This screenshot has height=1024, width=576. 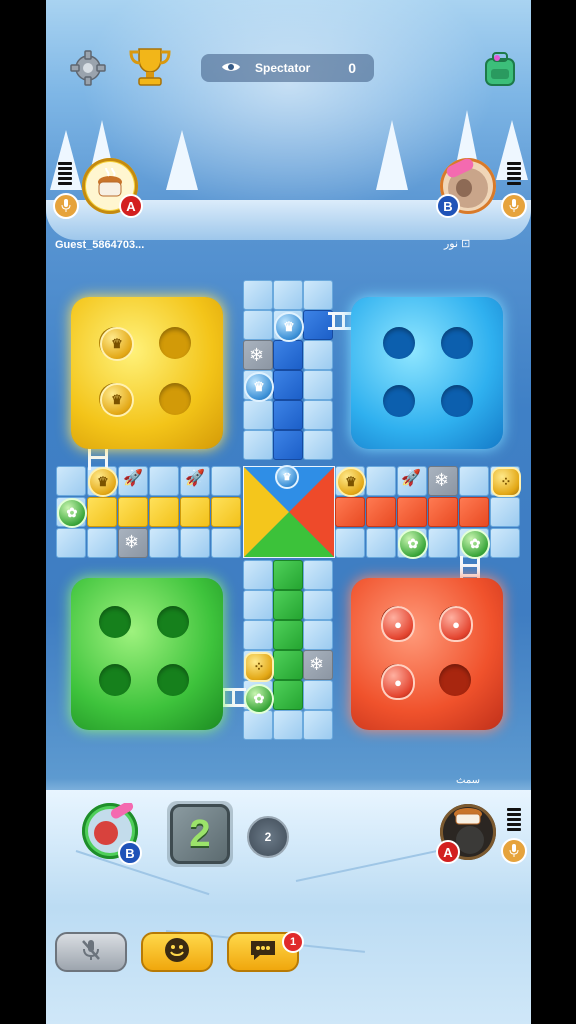 What do you see at coordinates (263, 952) in the screenshot?
I see `chat-bubble-icon` at bounding box center [263, 952].